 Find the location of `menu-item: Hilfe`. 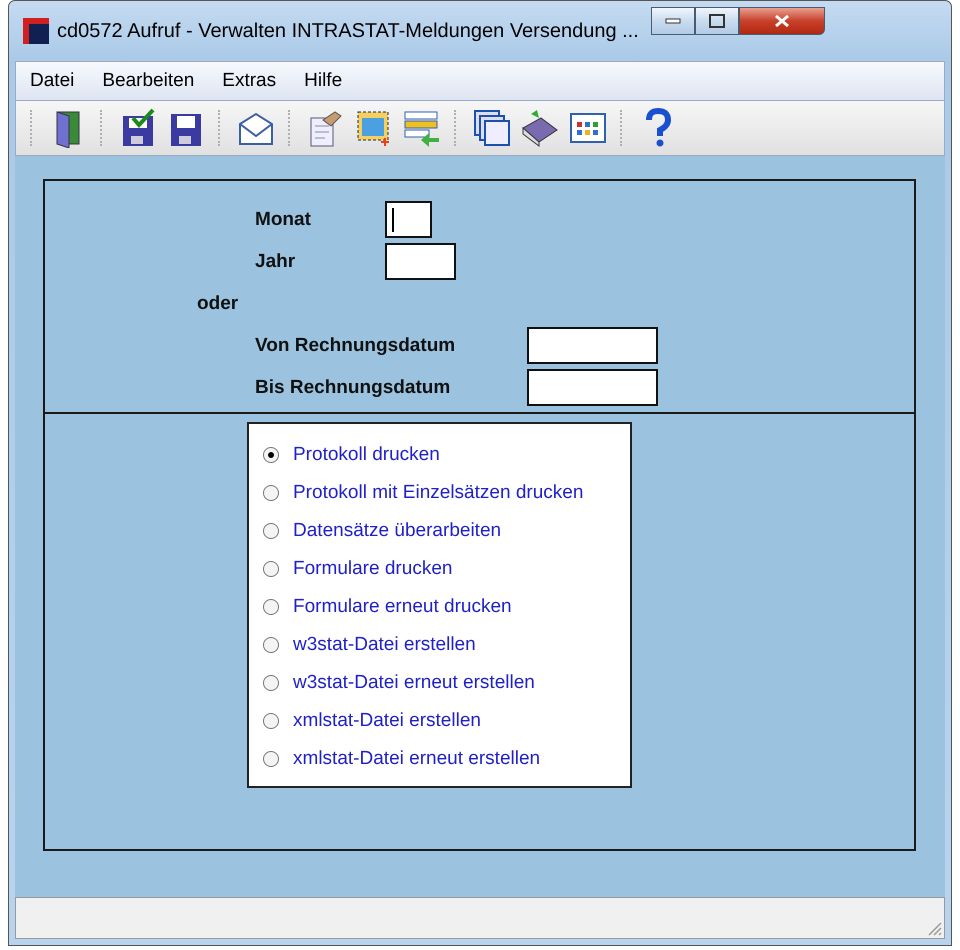

menu-item: Hilfe is located at coordinates (323, 81).